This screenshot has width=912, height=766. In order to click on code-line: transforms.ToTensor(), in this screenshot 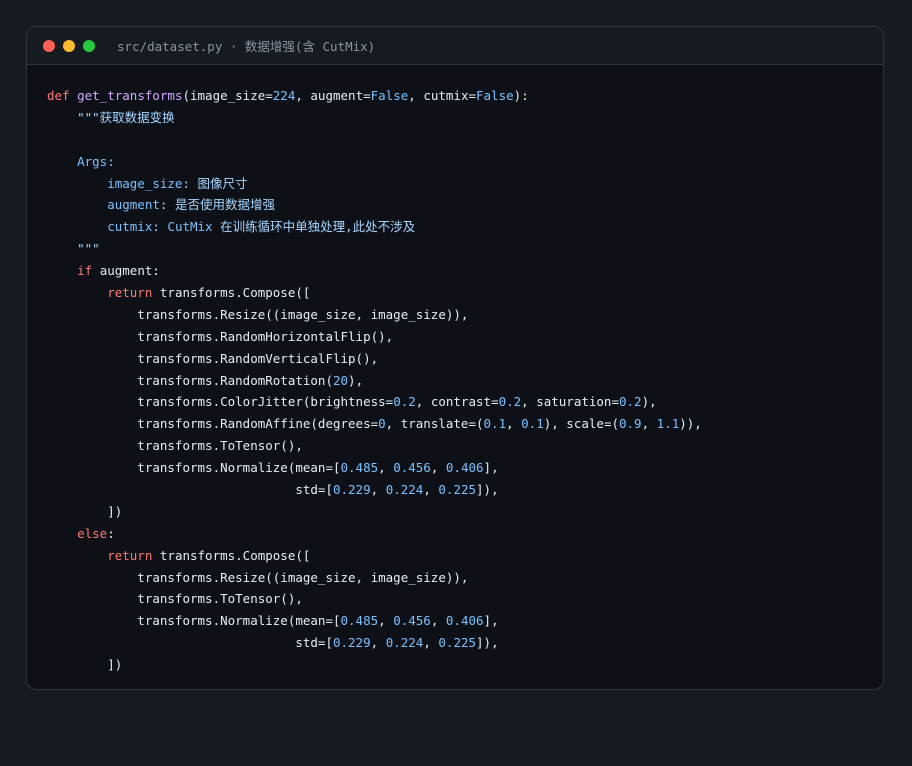, I will do `click(465, 599)`.